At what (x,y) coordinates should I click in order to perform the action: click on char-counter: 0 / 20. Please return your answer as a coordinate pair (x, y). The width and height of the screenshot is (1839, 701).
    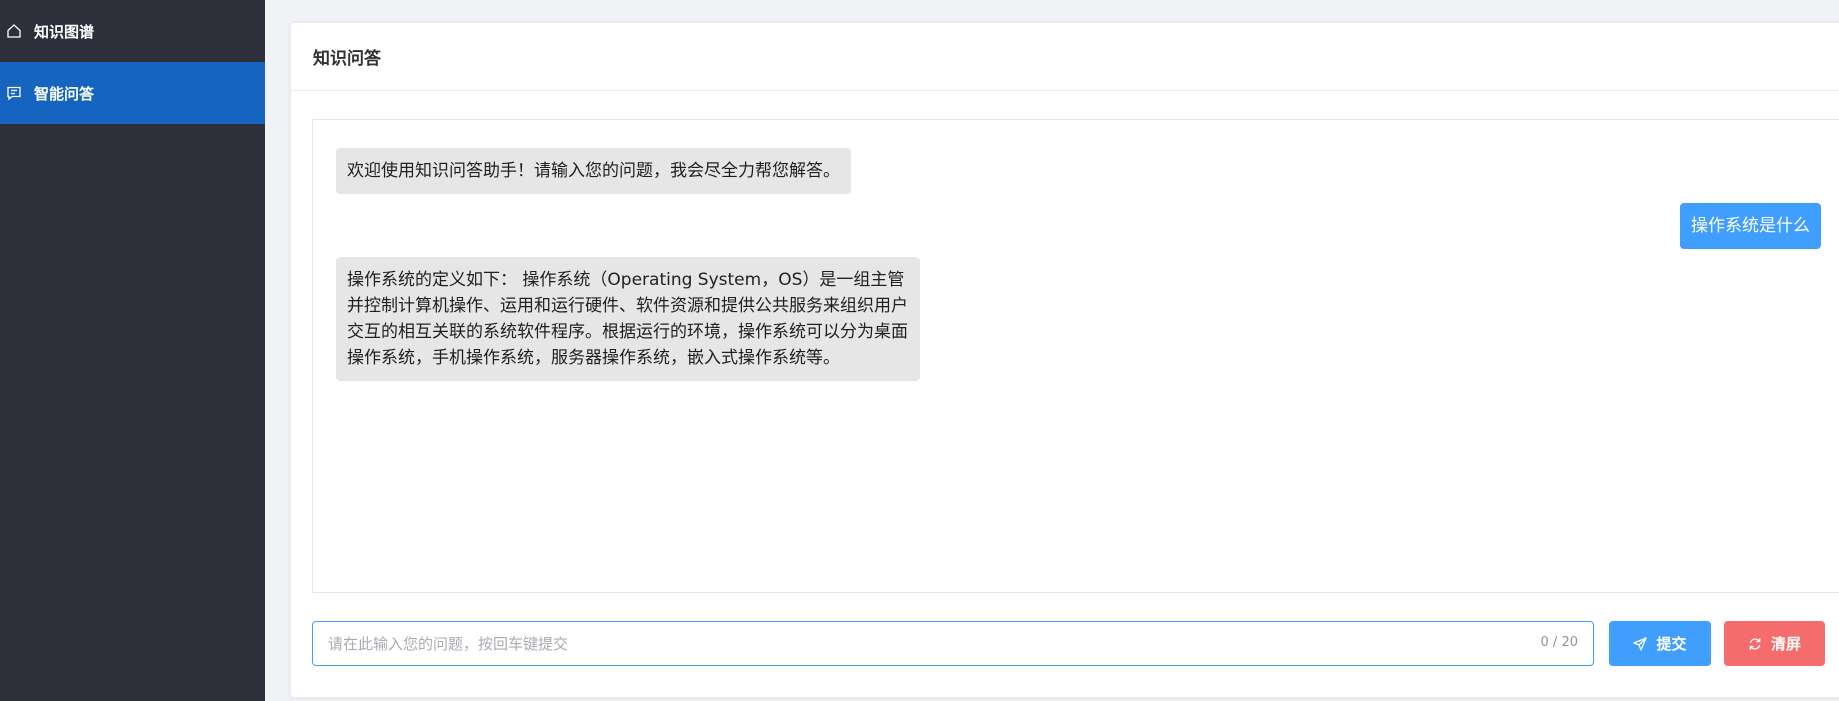
    Looking at the image, I should click on (1559, 642).